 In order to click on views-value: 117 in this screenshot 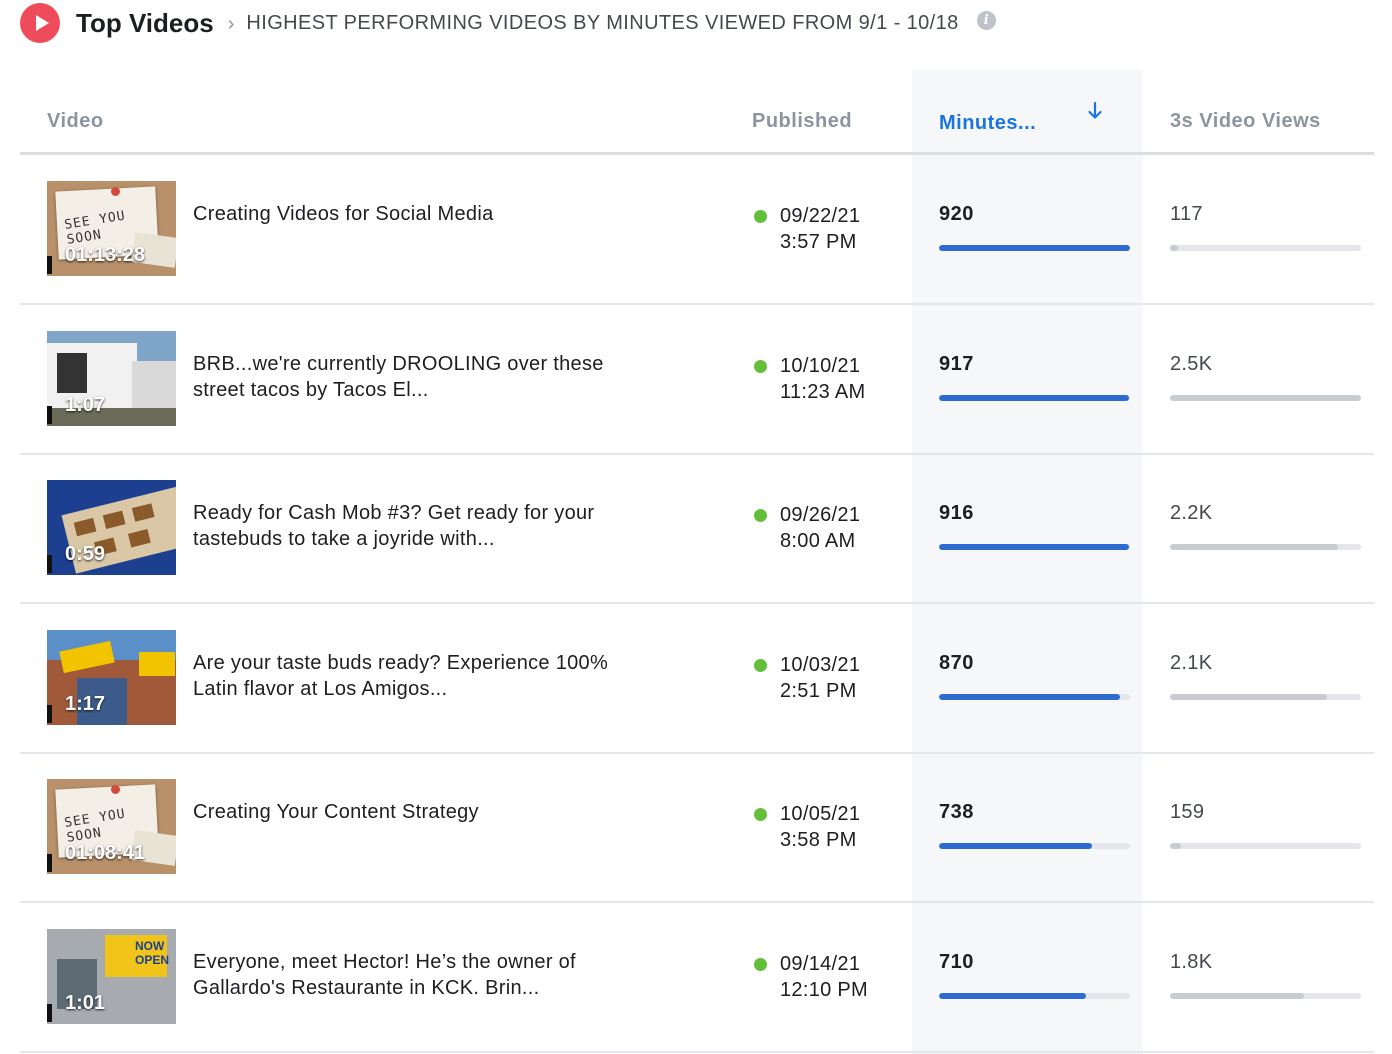, I will do `click(1186, 214)`.